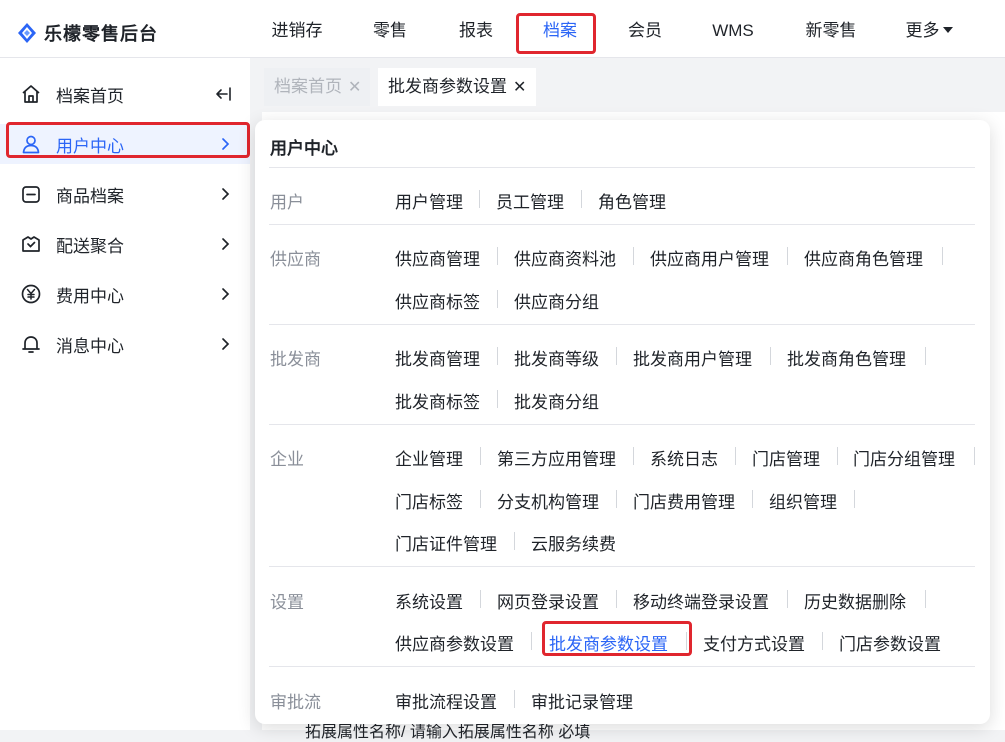 Image resolution: width=1005 pixels, height=742 pixels. I want to click on app-title: 乐檬零售后台, so click(101, 34).